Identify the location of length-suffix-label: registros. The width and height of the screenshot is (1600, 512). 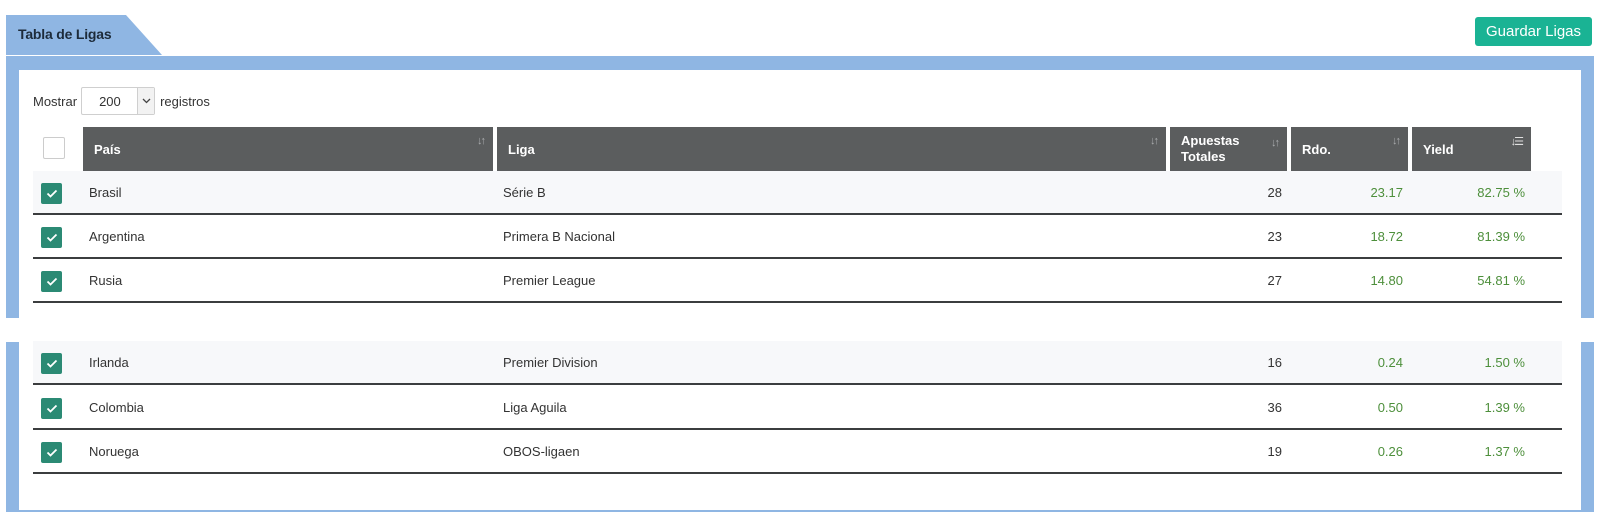
(185, 101).